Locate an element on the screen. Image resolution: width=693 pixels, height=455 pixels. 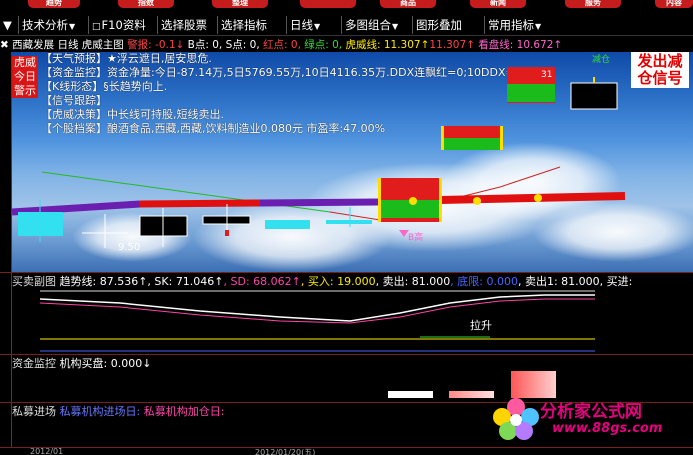
trend-line-red is located at coordinates (445, 193).